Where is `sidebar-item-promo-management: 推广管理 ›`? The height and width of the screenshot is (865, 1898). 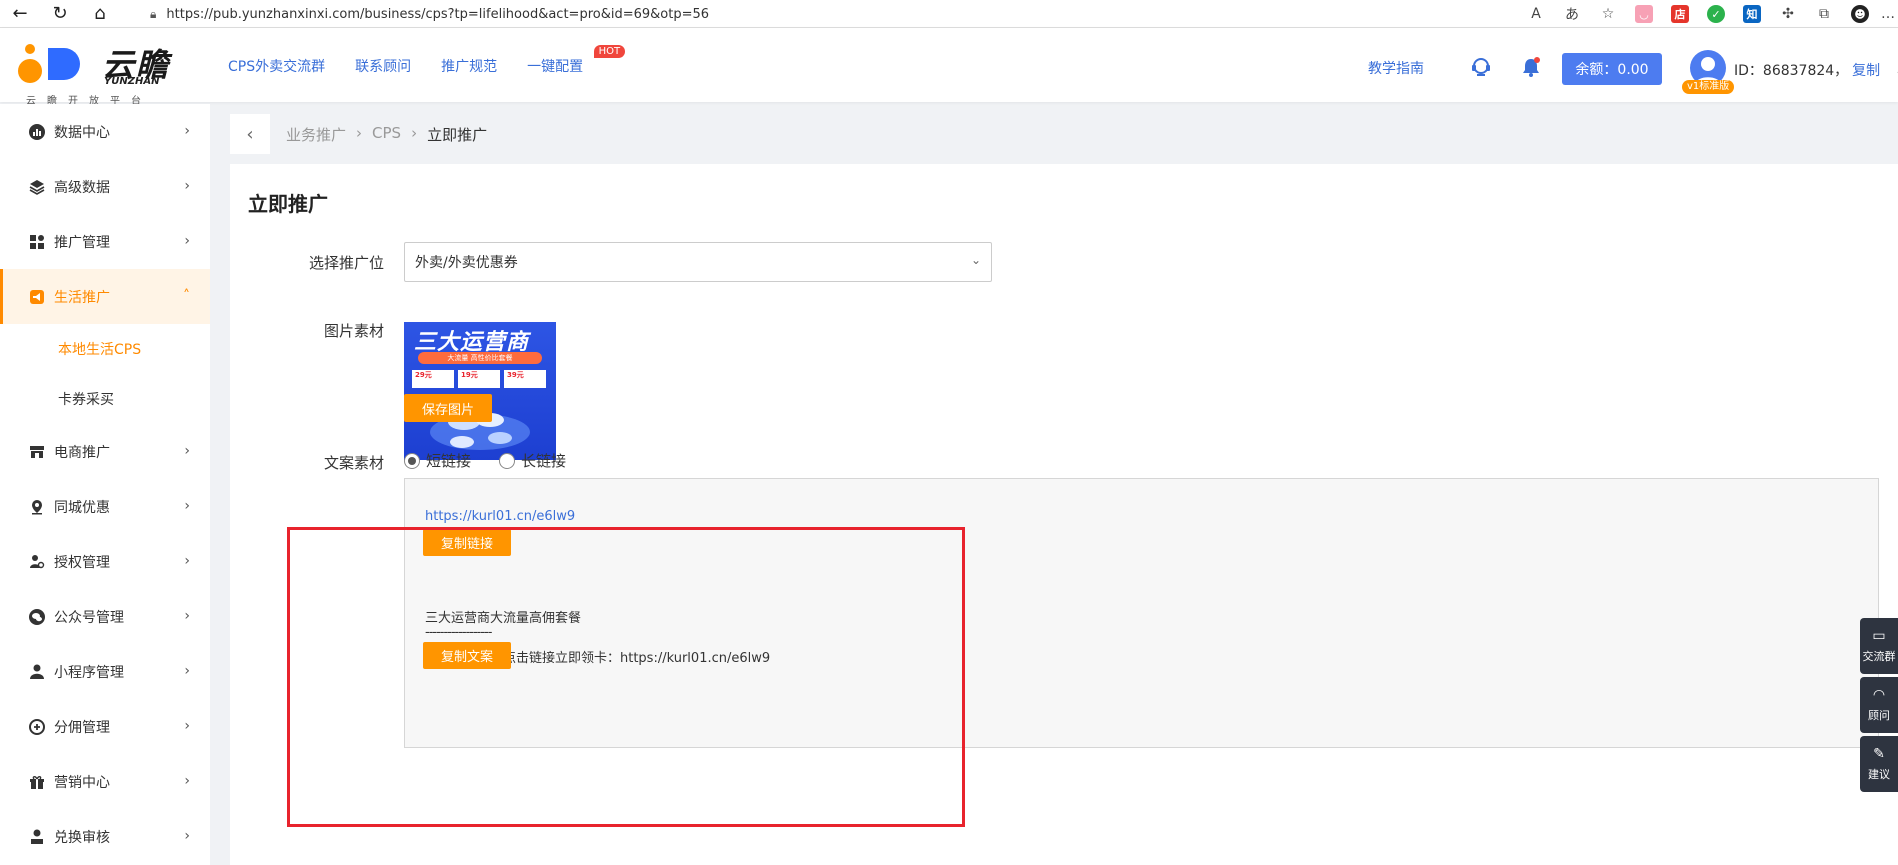 sidebar-item-promo-management: 推广管理 › is located at coordinates (105, 241).